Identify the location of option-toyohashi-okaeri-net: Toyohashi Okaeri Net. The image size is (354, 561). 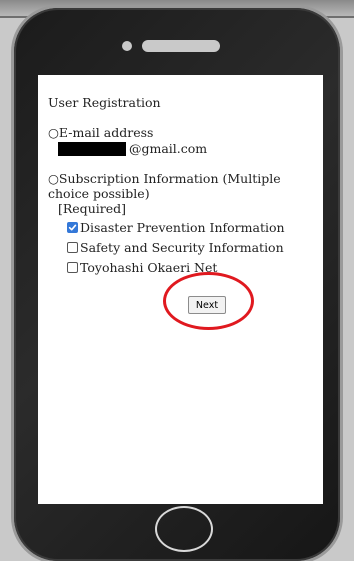
(142, 267).